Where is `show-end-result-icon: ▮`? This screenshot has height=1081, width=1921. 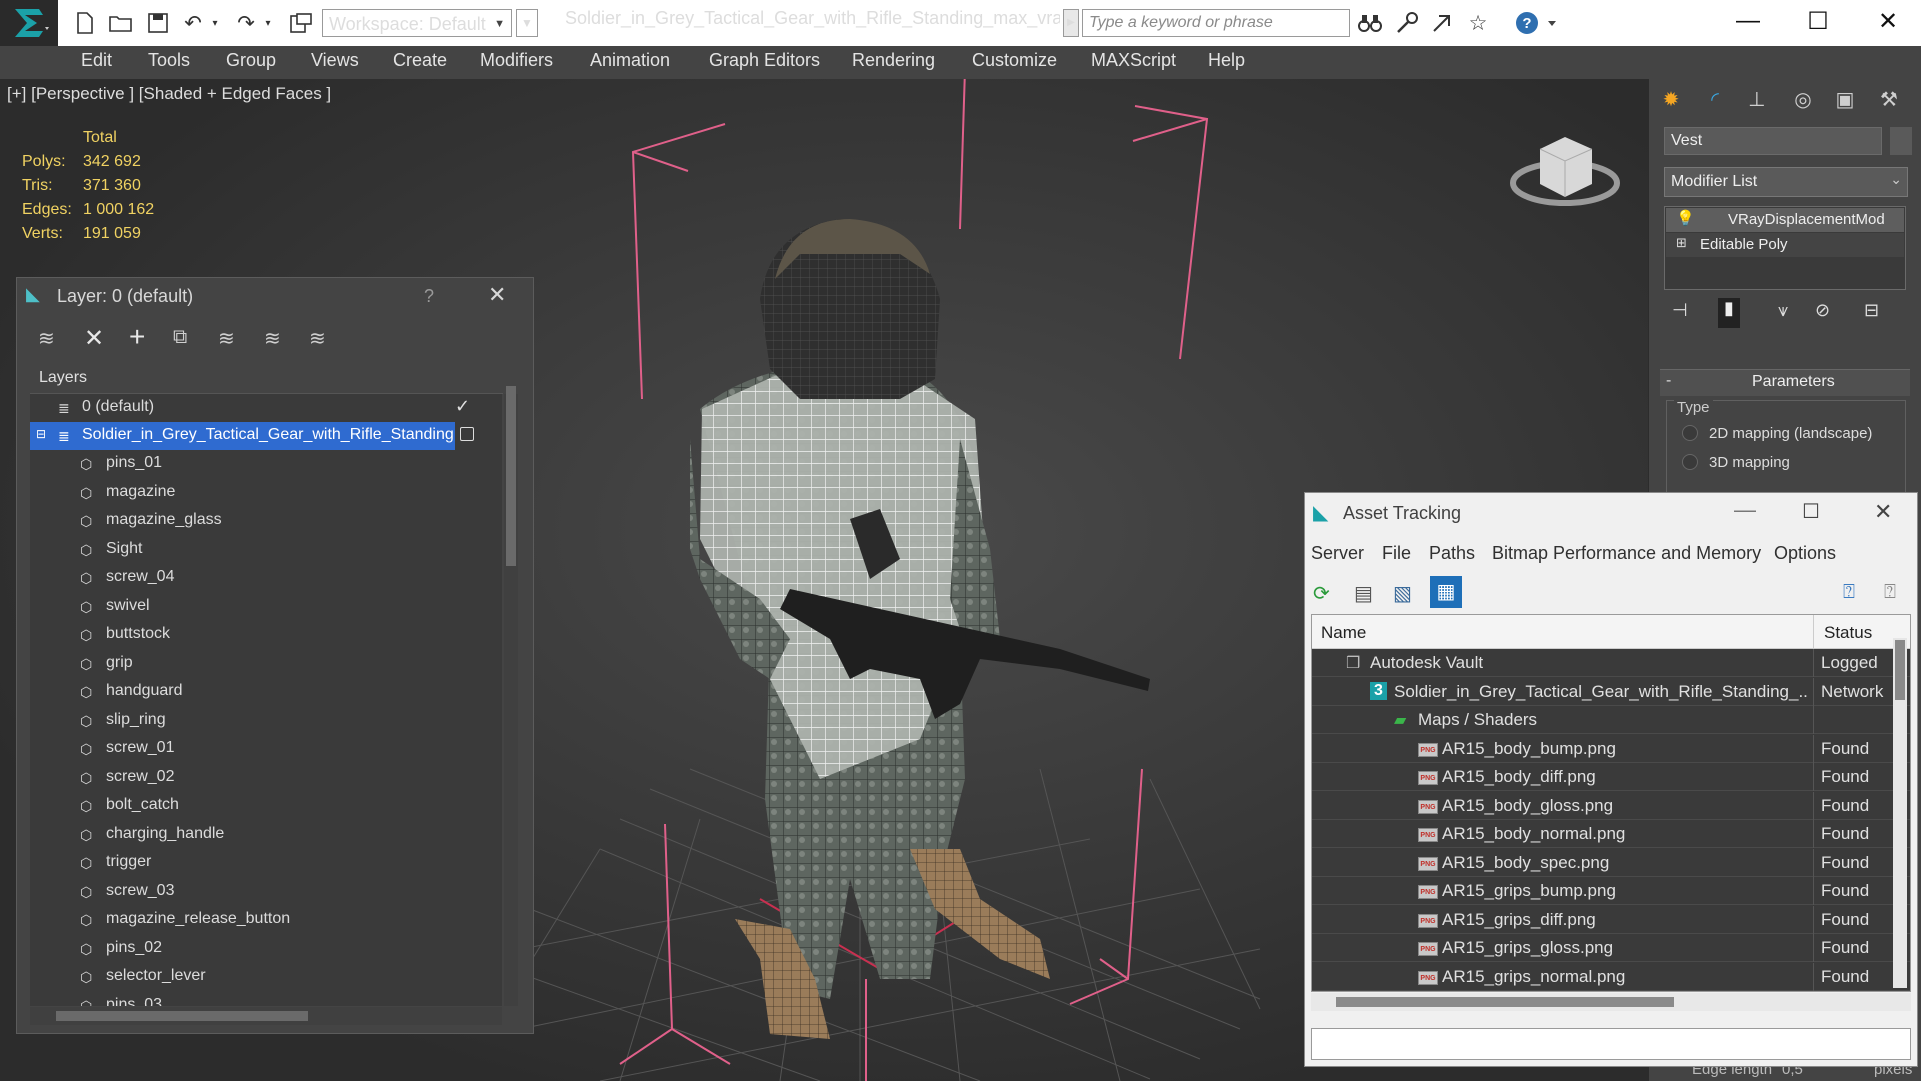 show-end-result-icon: ▮ is located at coordinates (1729, 313).